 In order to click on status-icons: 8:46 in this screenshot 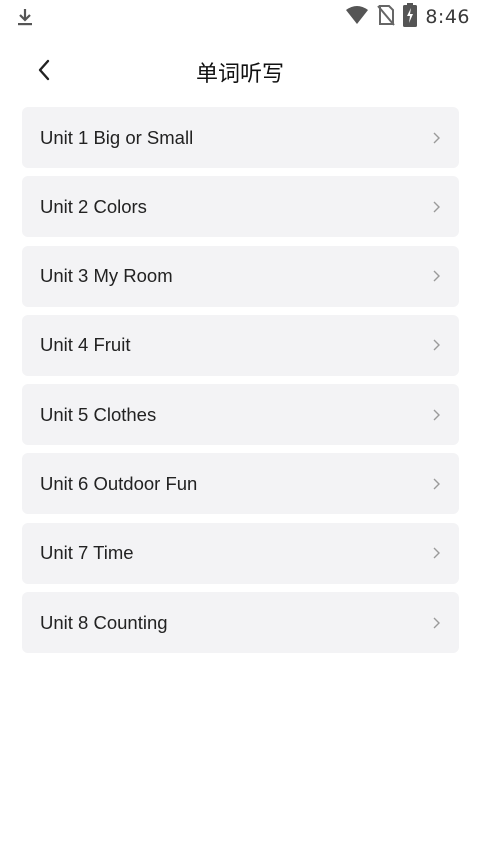, I will do `click(407, 17)`.